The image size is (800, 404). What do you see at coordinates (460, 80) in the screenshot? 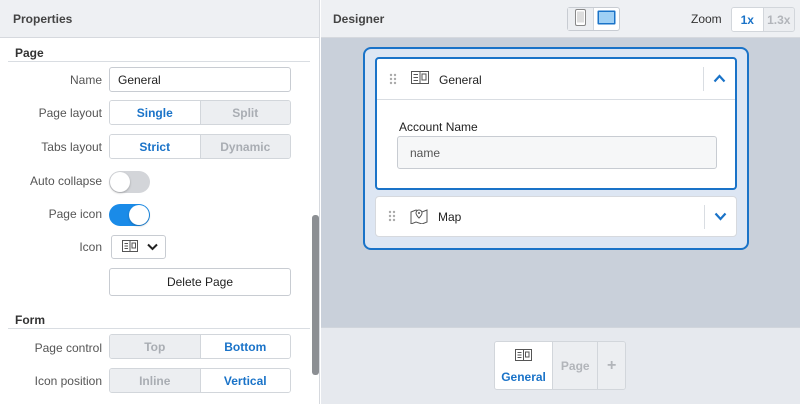
I see `card-title: General` at bounding box center [460, 80].